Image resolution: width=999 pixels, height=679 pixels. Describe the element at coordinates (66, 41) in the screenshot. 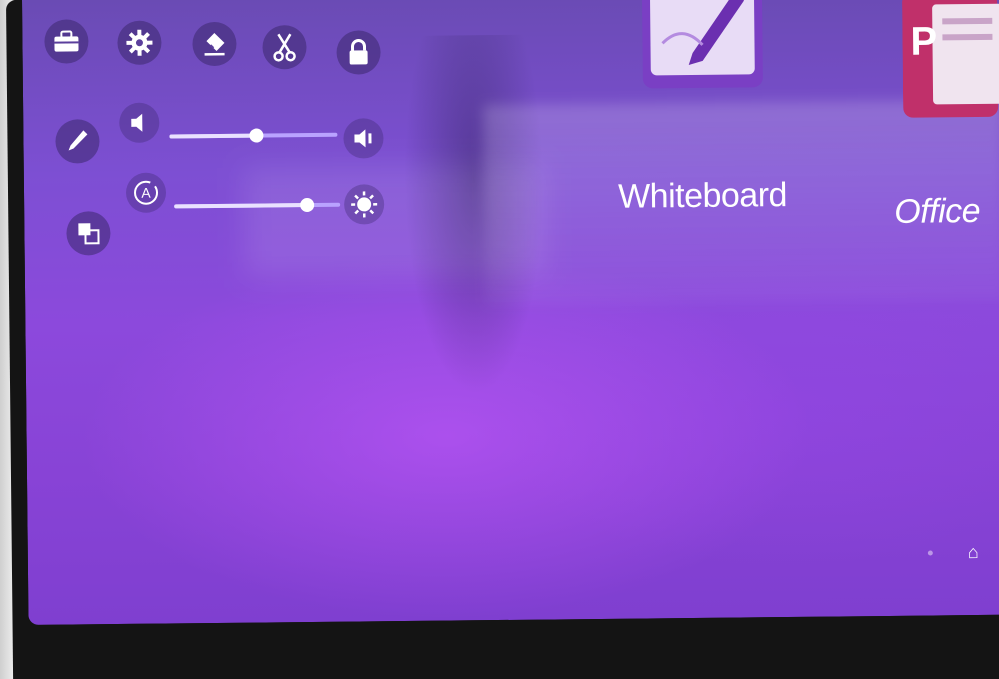

I see `toolbox-icon` at that location.